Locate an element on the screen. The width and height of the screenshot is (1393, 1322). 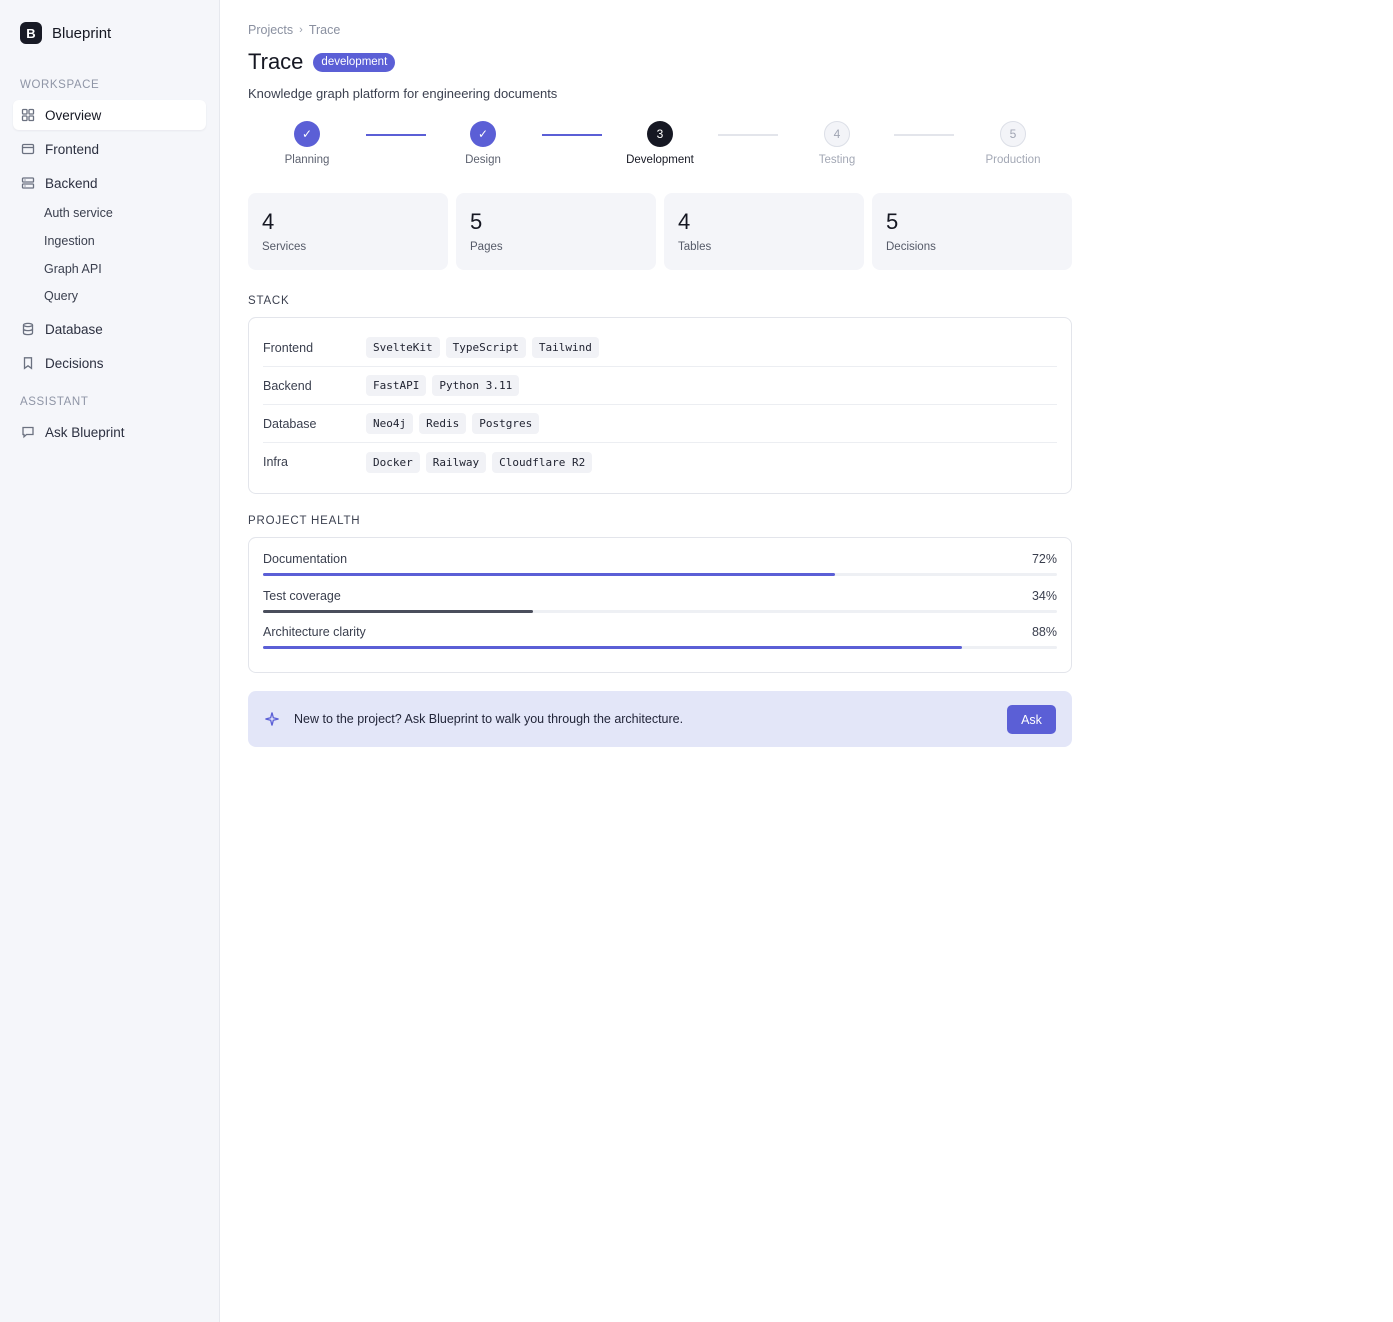
tech-chip: Redis is located at coordinates (443, 423).